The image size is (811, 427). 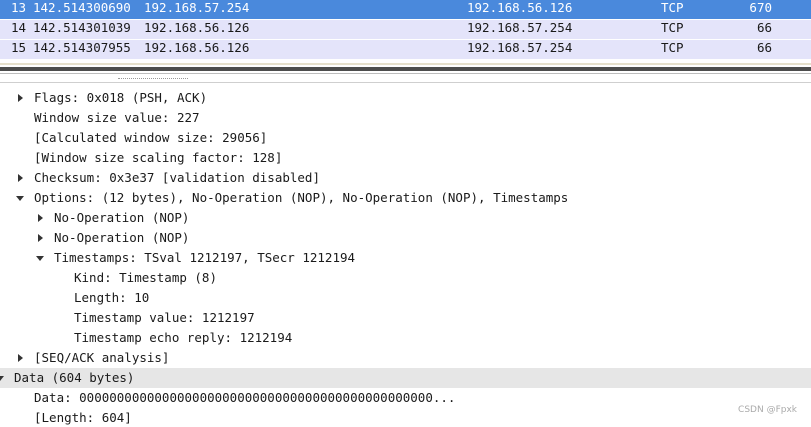 I want to click on pane-splitter, so click(x=405, y=73).